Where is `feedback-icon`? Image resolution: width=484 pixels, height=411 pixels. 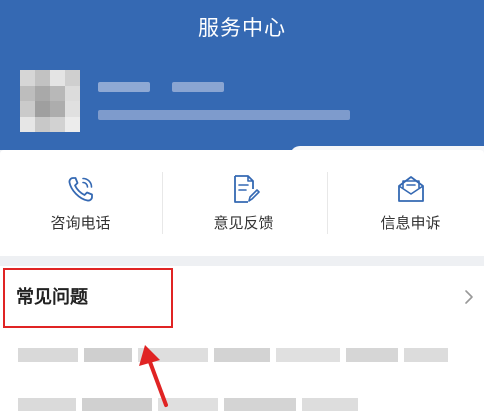 feedback-icon is located at coordinates (246, 189).